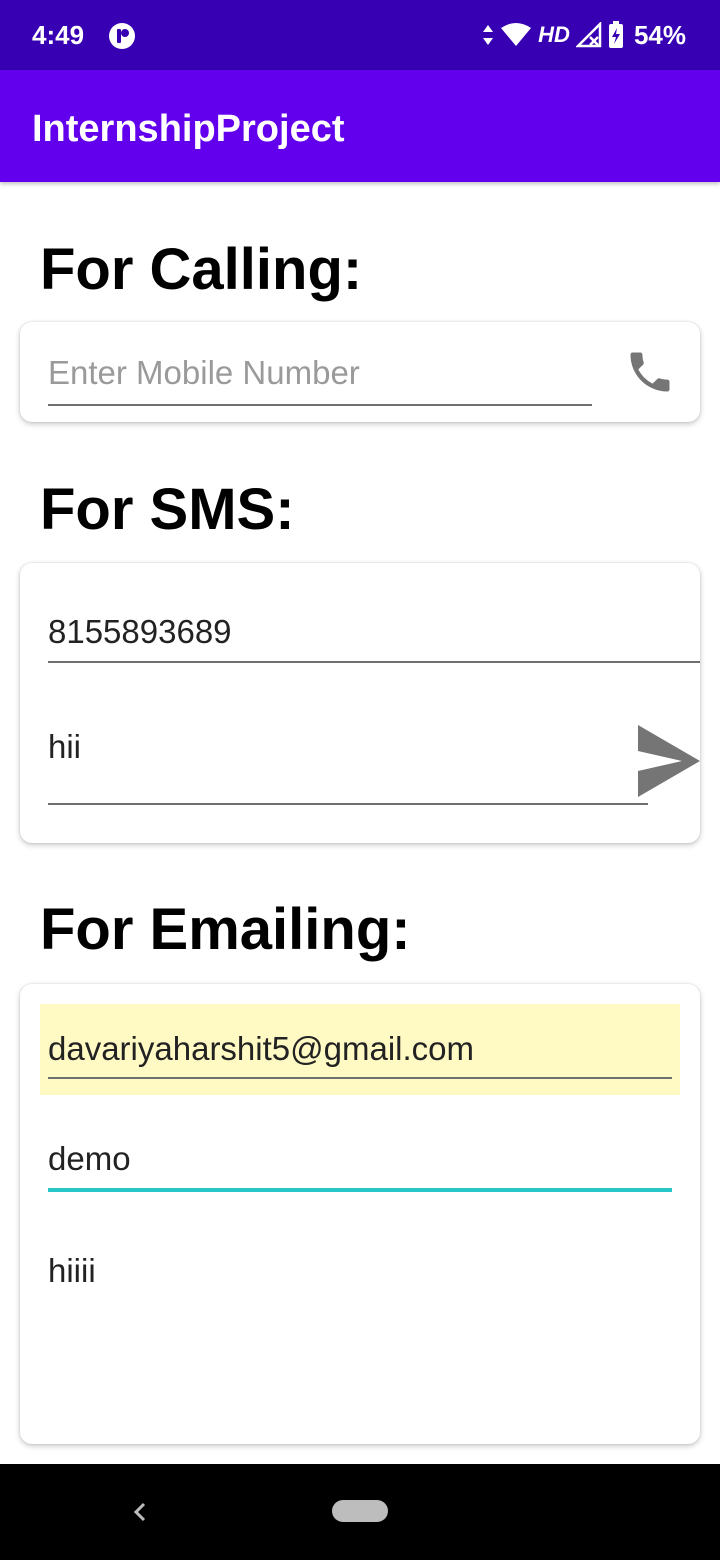  What do you see at coordinates (488, 35) in the screenshot?
I see `data-arrows-icon` at bounding box center [488, 35].